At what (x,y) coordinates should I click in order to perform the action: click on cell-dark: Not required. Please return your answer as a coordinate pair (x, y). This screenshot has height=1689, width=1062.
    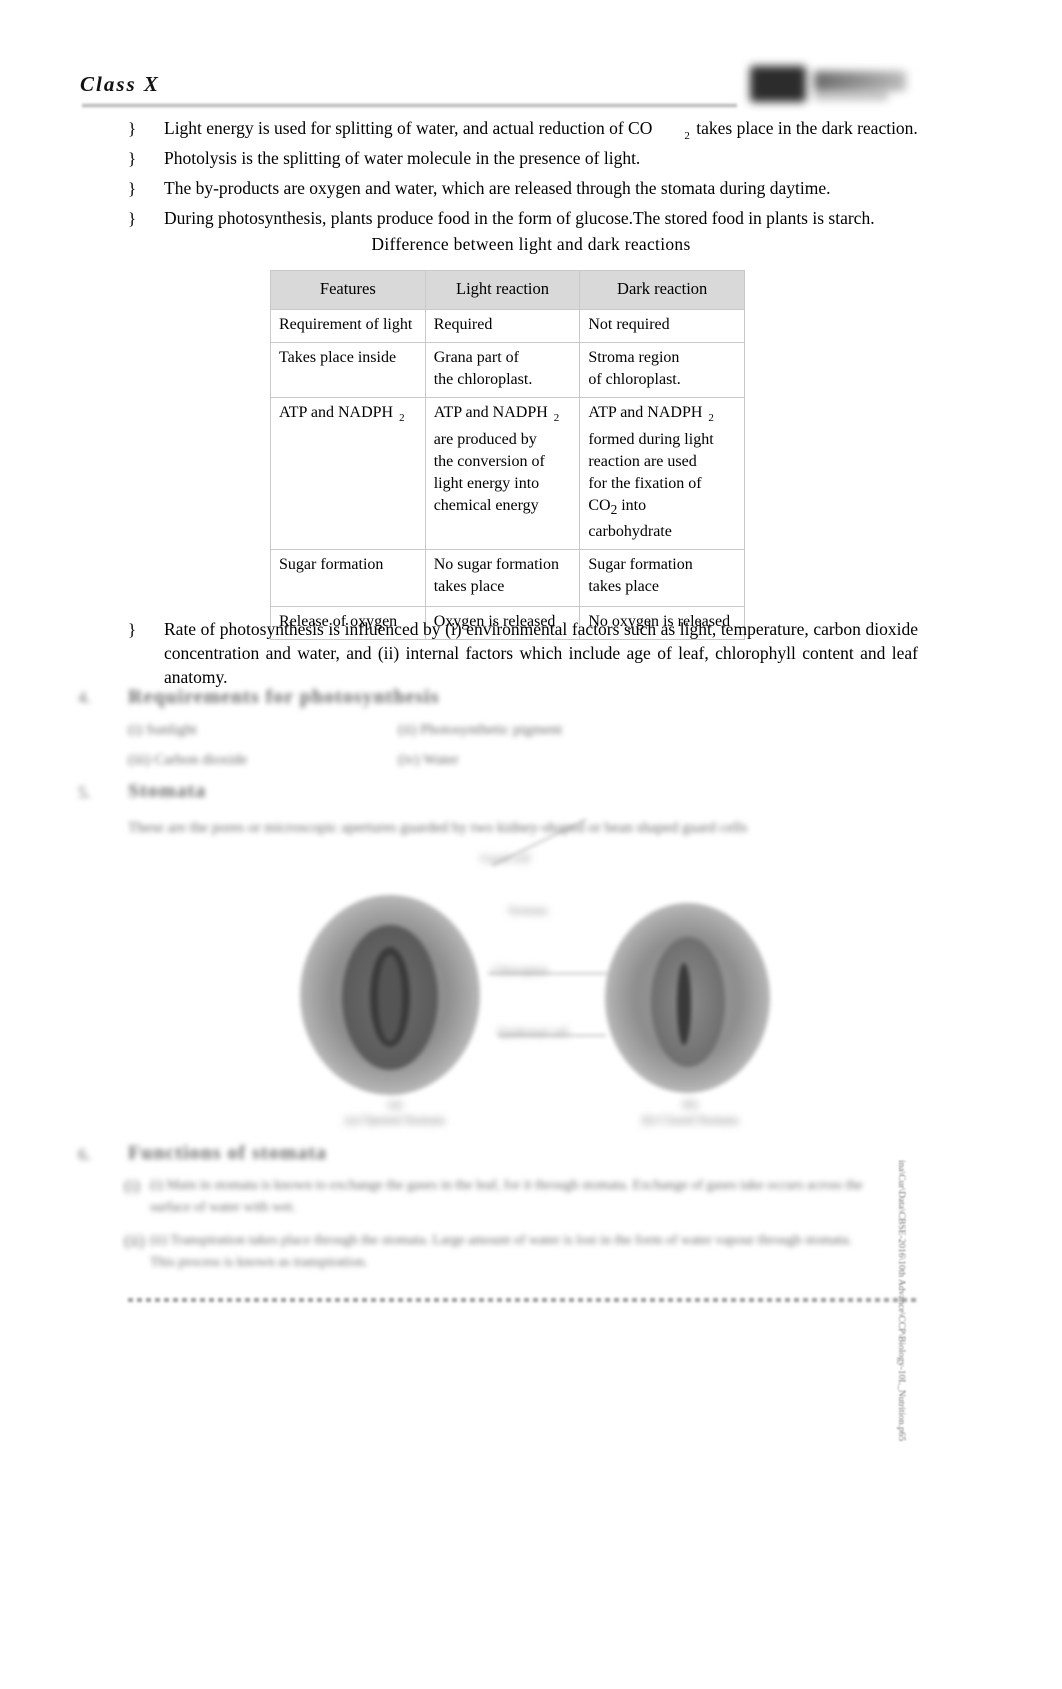
    Looking at the image, I should click on (662, 326).